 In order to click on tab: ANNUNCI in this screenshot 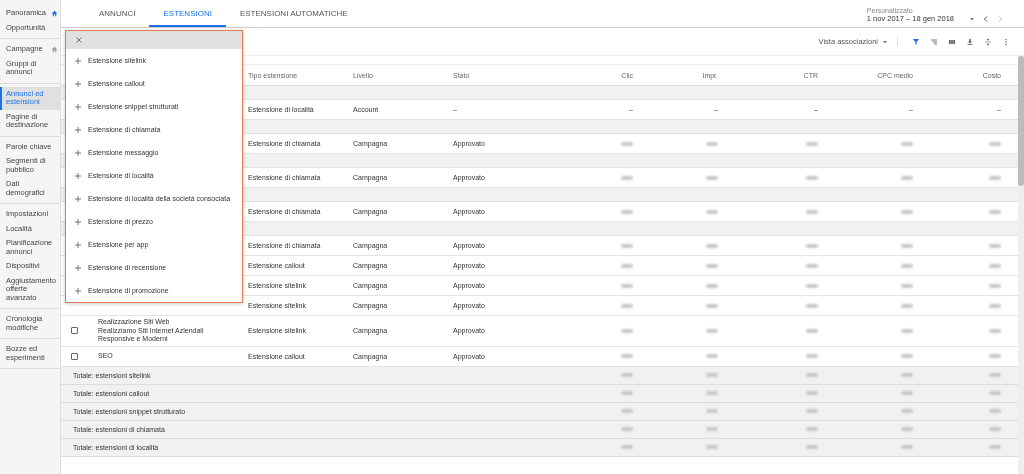, I will do `click(117, 18)`.